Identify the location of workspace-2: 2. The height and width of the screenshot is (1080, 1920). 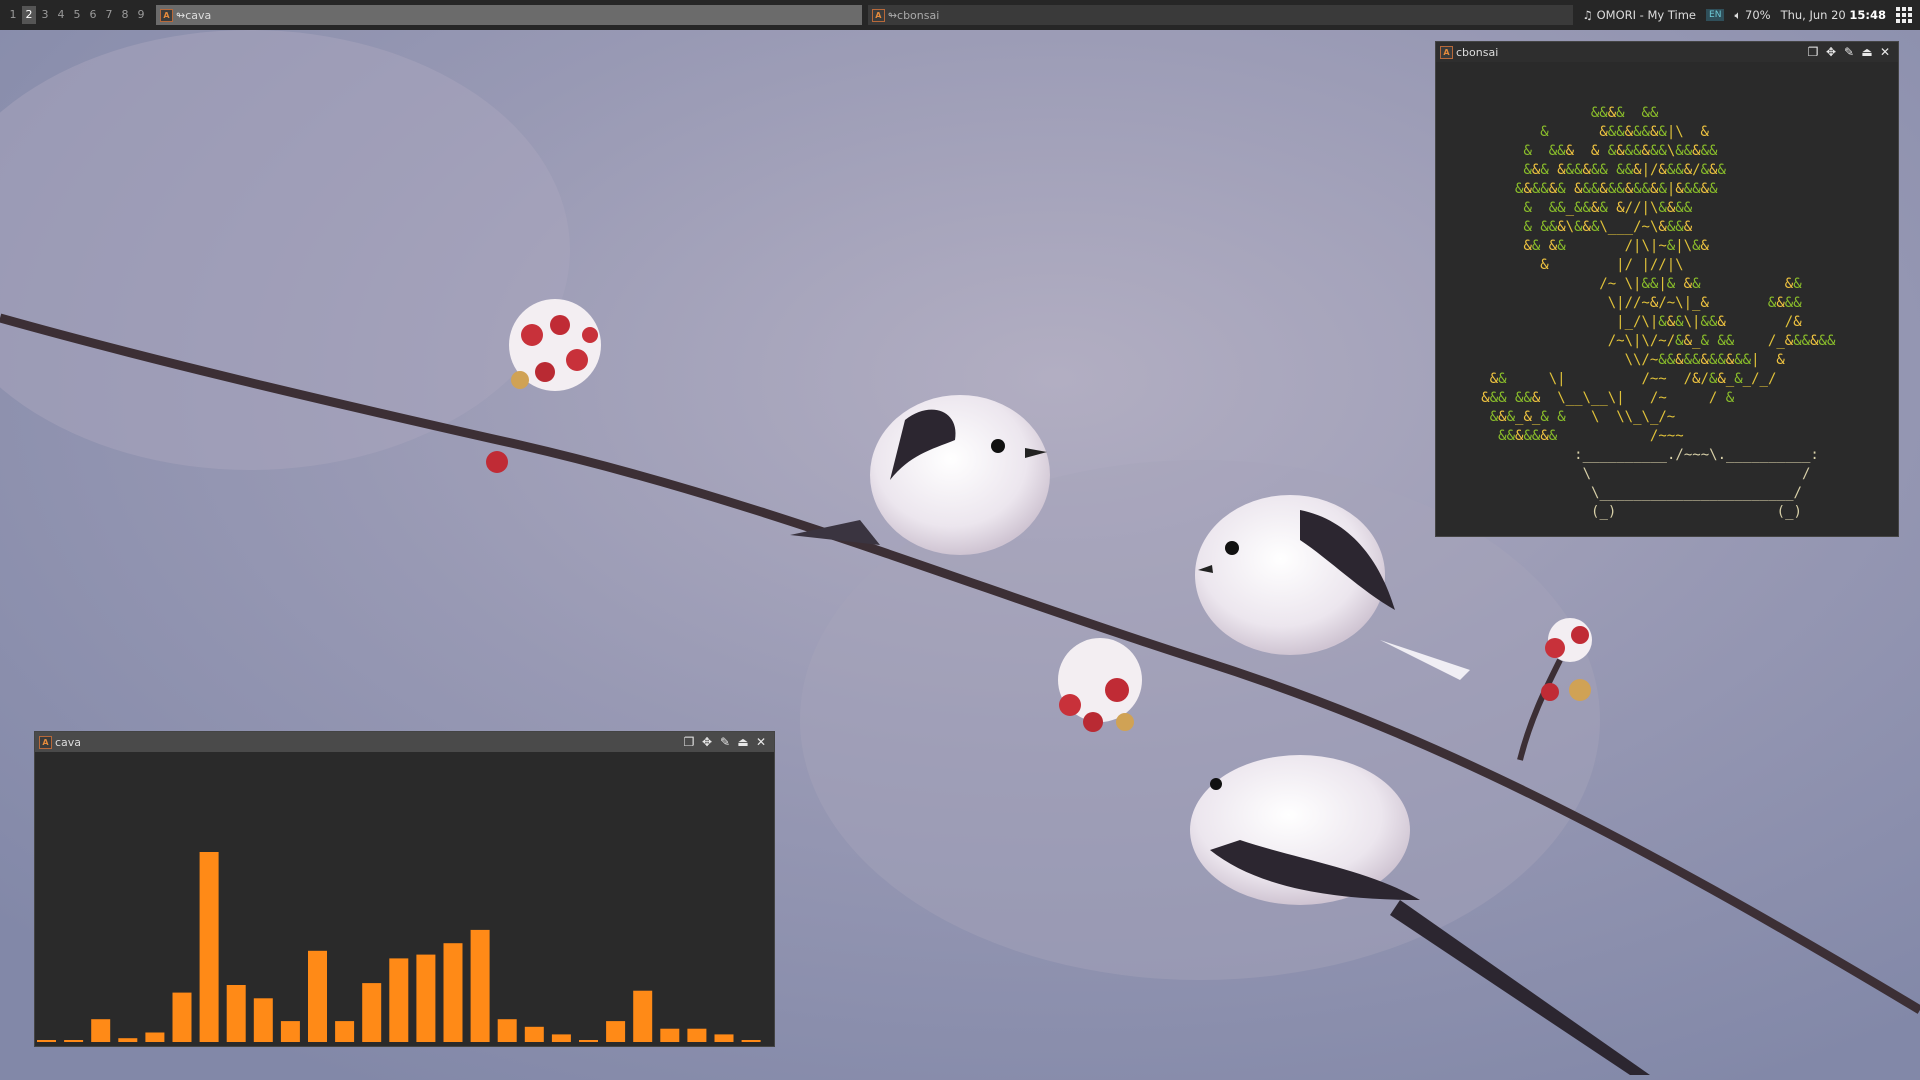
(29, 15).